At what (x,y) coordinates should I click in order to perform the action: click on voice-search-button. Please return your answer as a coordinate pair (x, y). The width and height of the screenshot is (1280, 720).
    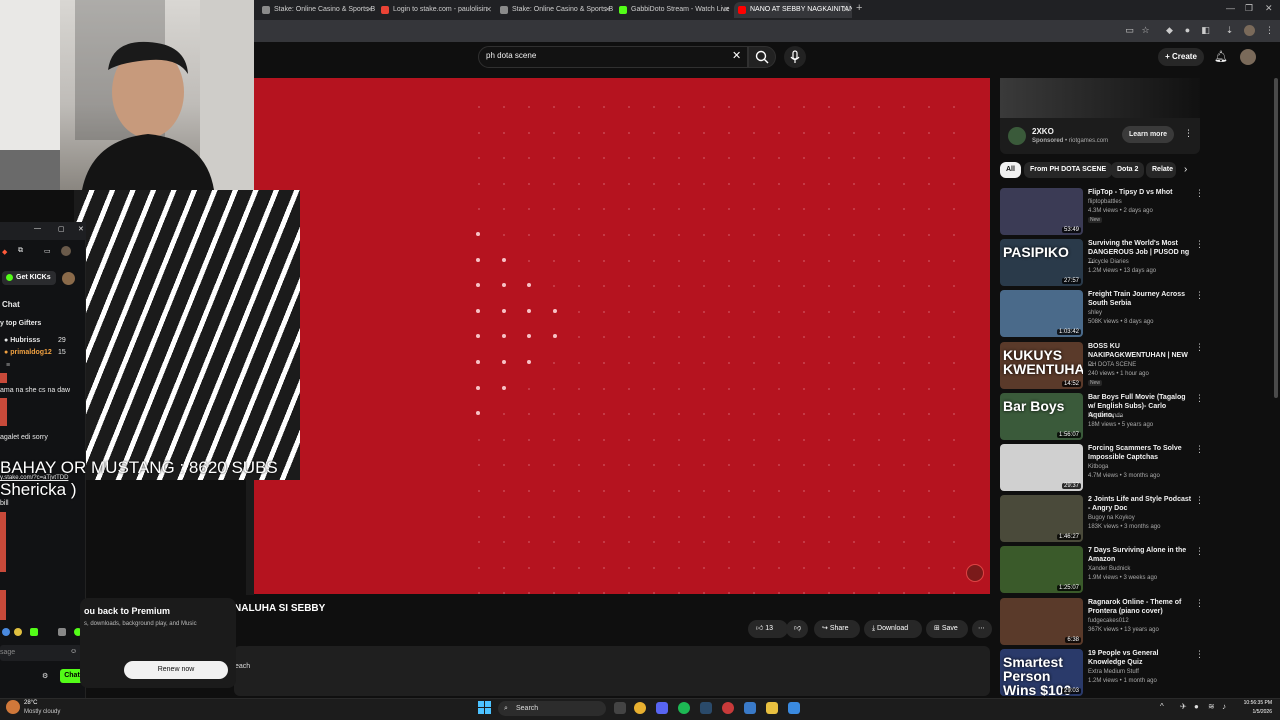
    Looking at the image, I should click on (795, 57).